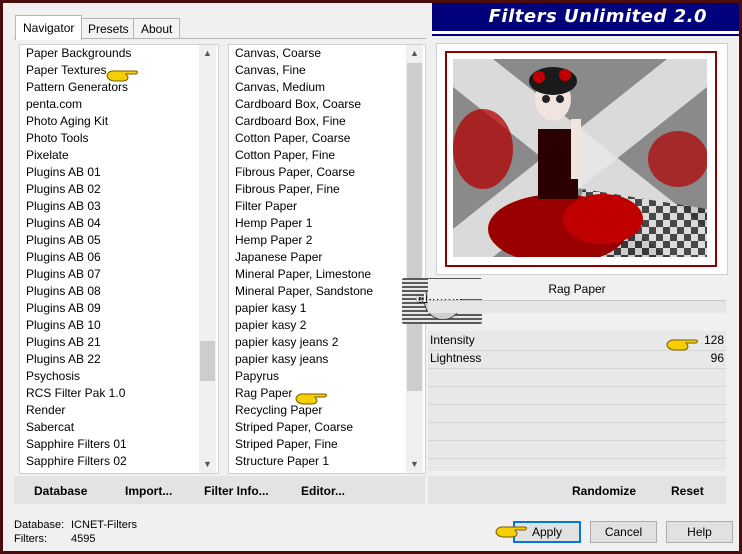  What do you see at coordinates (303, 257) in the screenshot?
I see `filter-item: Japanese Paper` at bounding box center [303, 257].